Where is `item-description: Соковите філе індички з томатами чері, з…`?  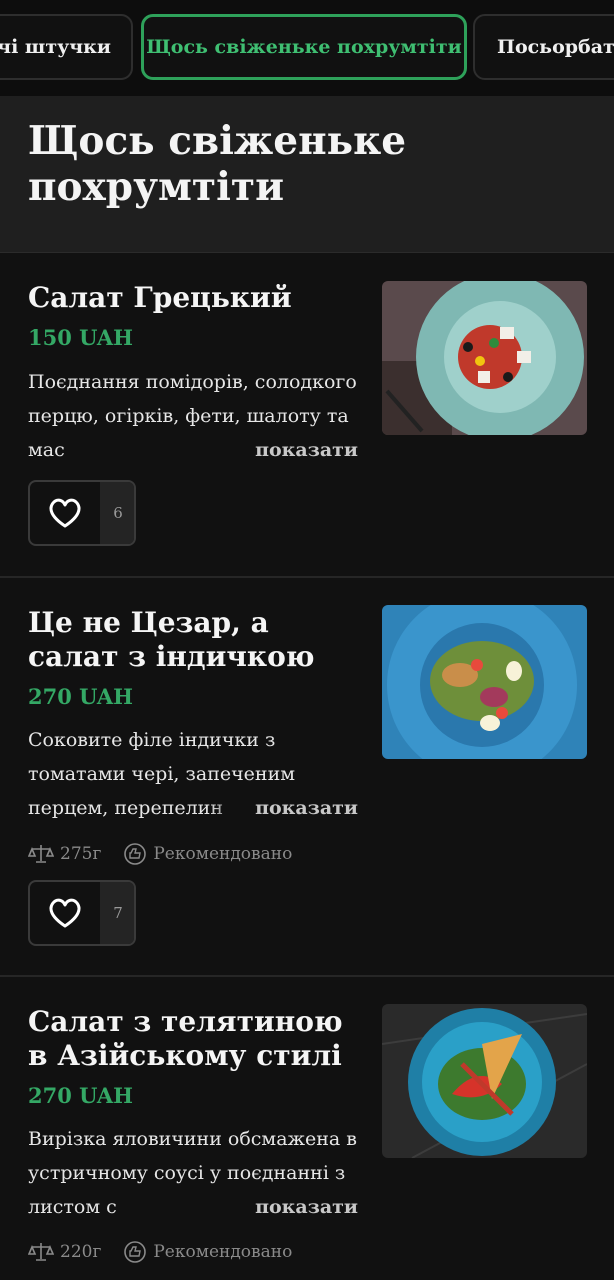 item-description: Соковите філе індички з томатами чері, з… is located at coordinates (193, 774).